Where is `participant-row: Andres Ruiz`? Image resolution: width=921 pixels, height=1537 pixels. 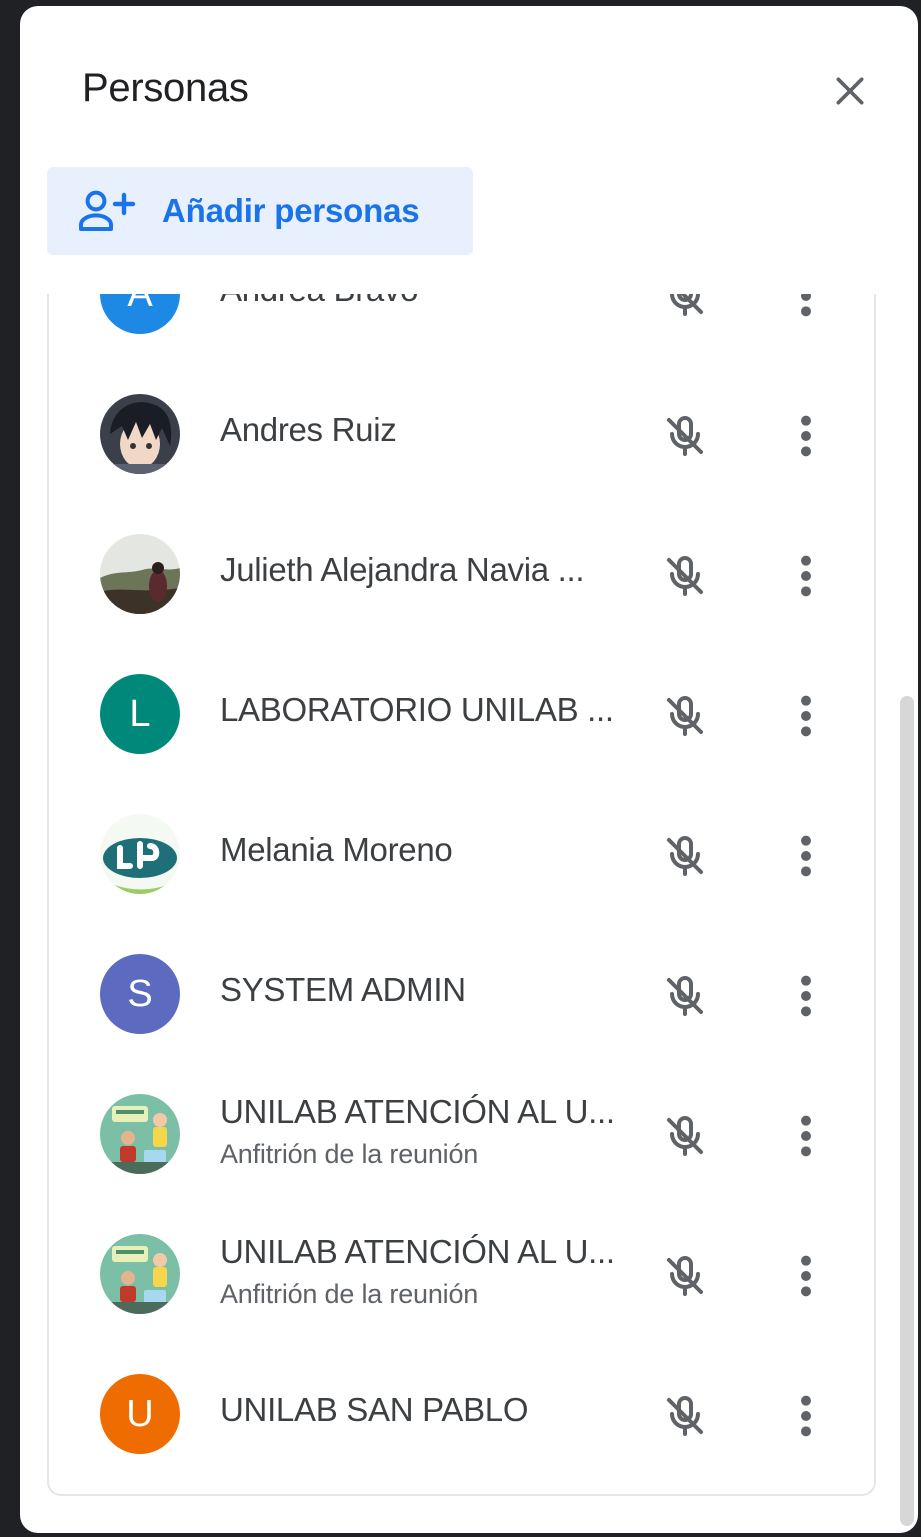
participant-row: Andres Ruiz is located at coordinates (461, 434).